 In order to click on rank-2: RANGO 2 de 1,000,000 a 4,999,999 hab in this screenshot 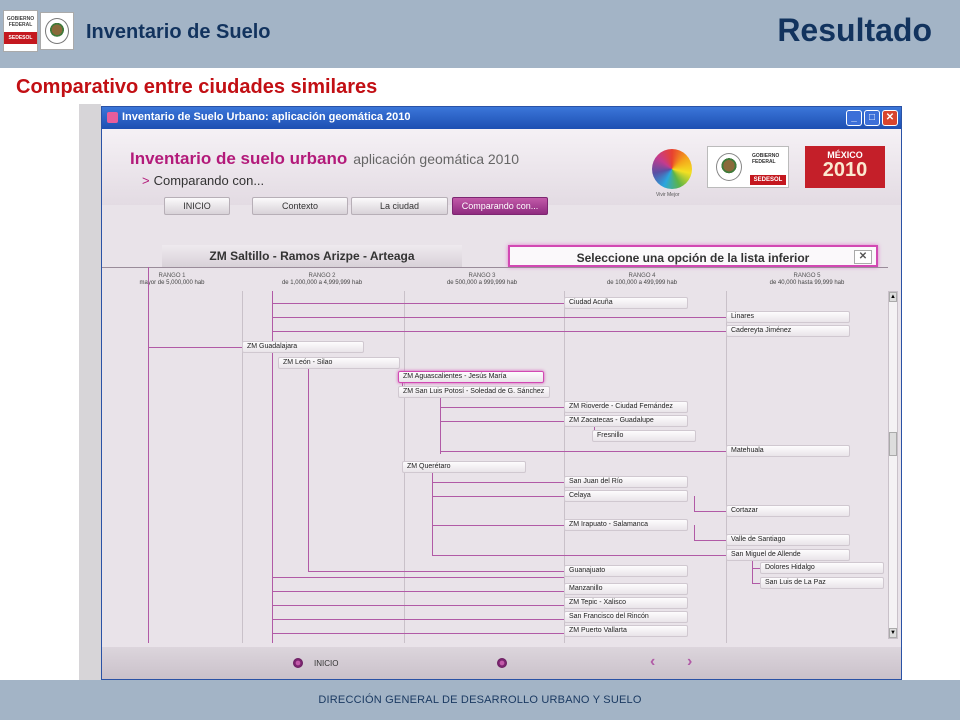, I will do `click(322, 279)`.